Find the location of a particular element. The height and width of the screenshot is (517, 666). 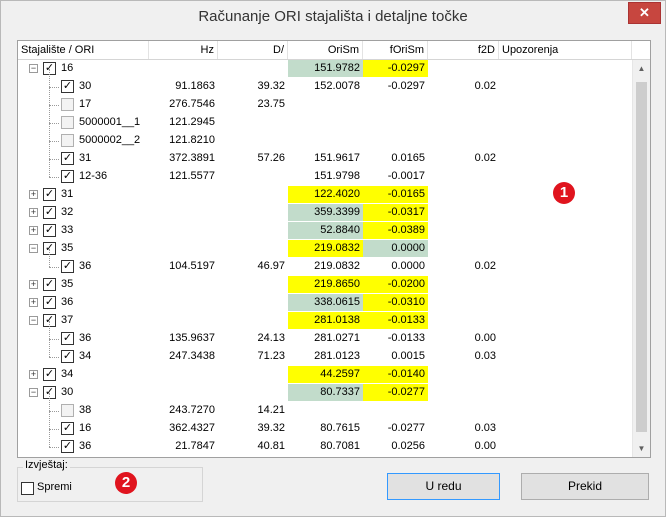

cell-forism: -0.0277 is located at coordinates (406, 428).